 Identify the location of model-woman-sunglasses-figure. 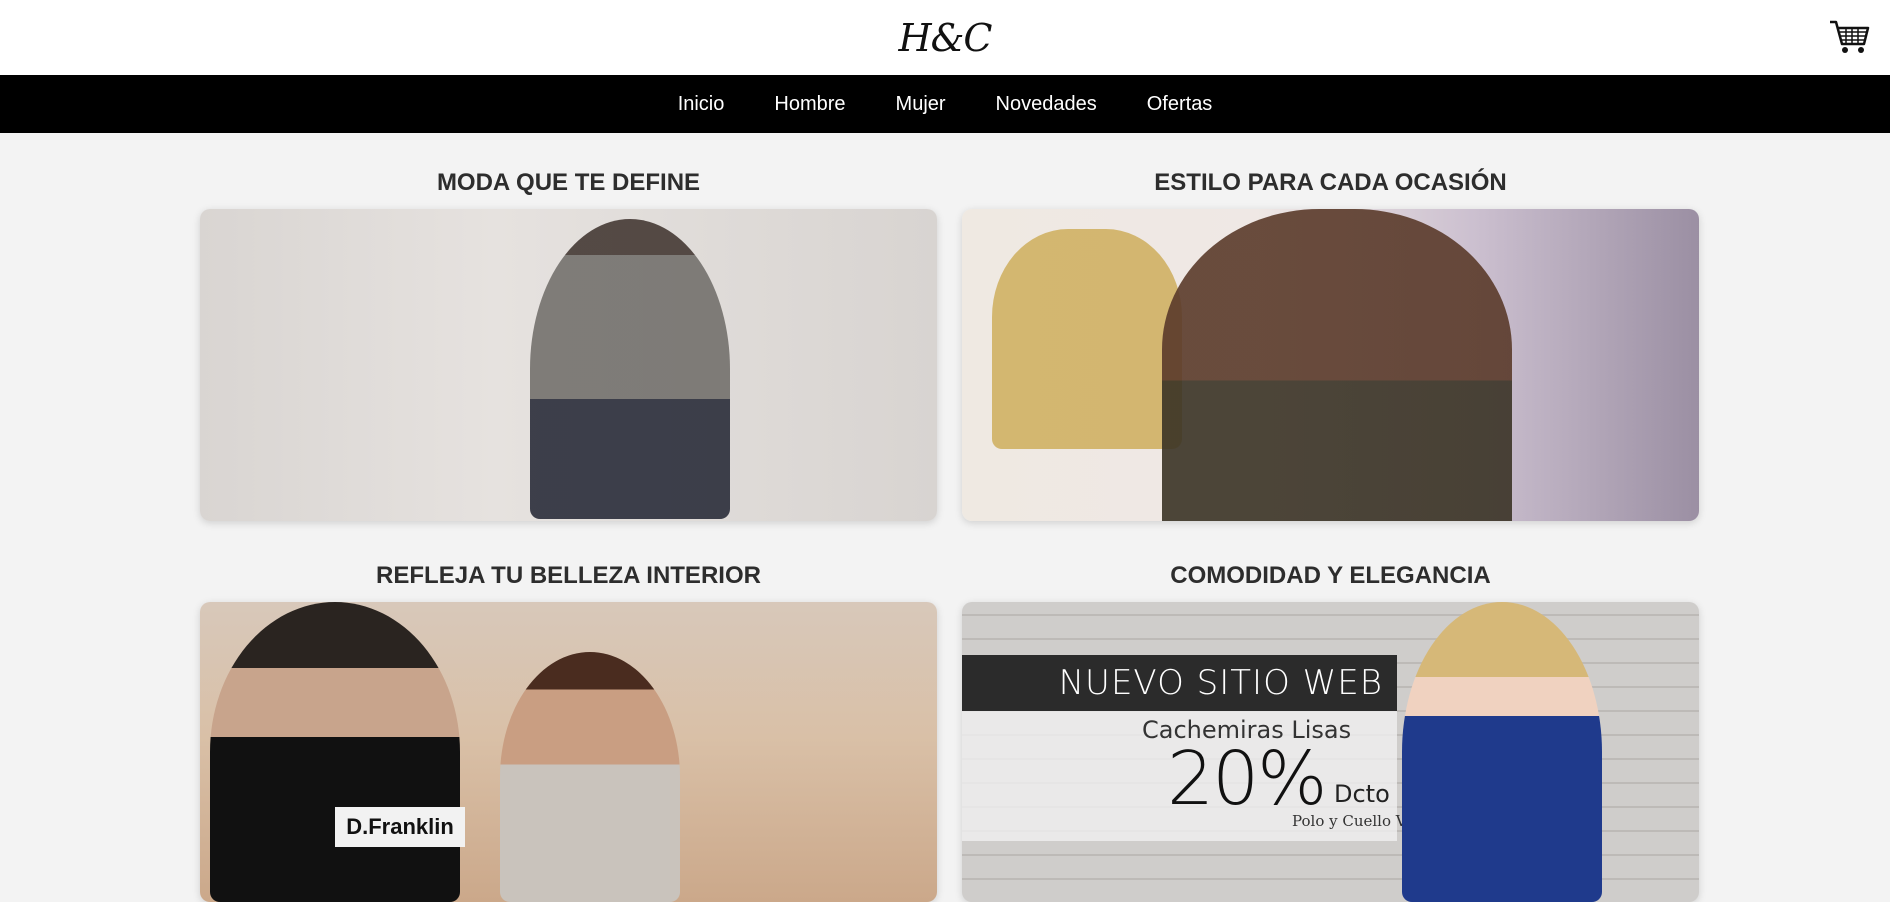
(590, 777).